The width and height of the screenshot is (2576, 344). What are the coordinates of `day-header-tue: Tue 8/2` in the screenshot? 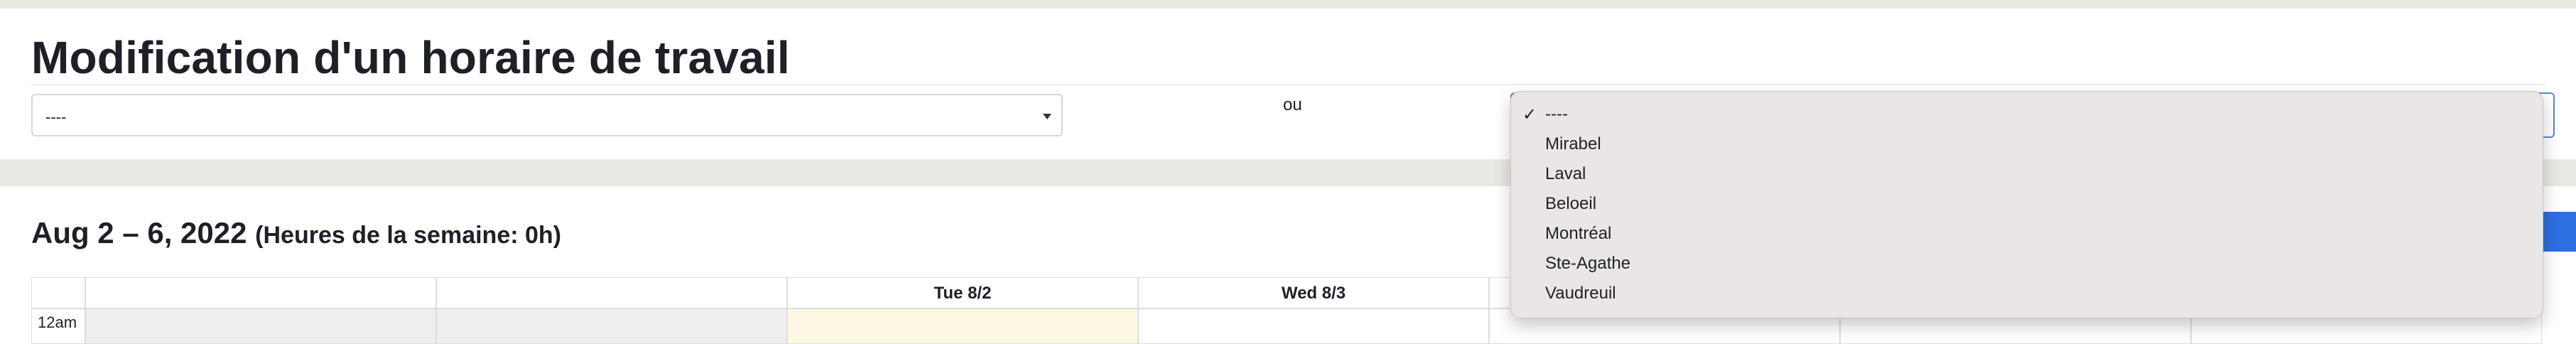 It's located at (962, 292).